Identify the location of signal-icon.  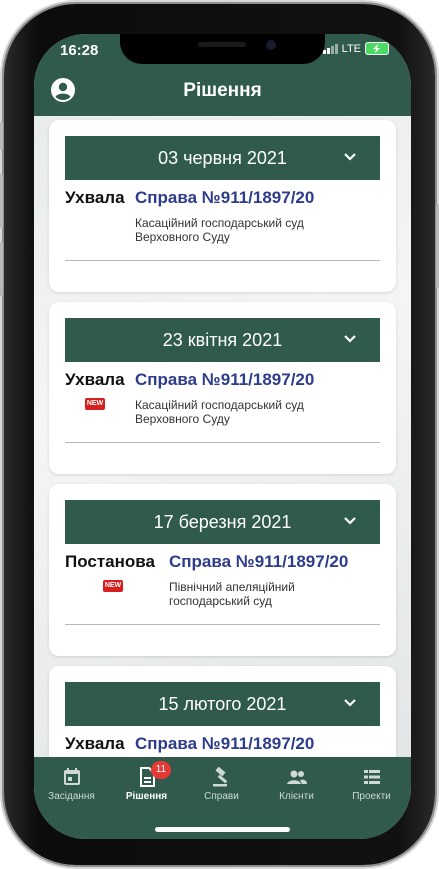
(330, 48).